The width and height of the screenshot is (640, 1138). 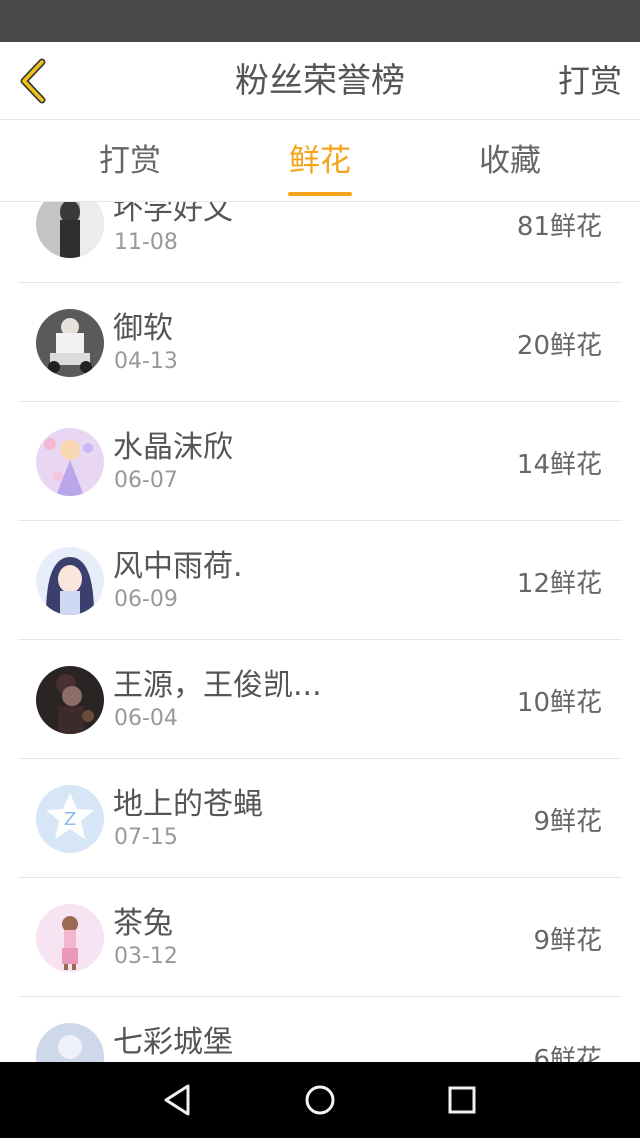 I want to click on nav-recents-button, so click(x=462, y=1100).